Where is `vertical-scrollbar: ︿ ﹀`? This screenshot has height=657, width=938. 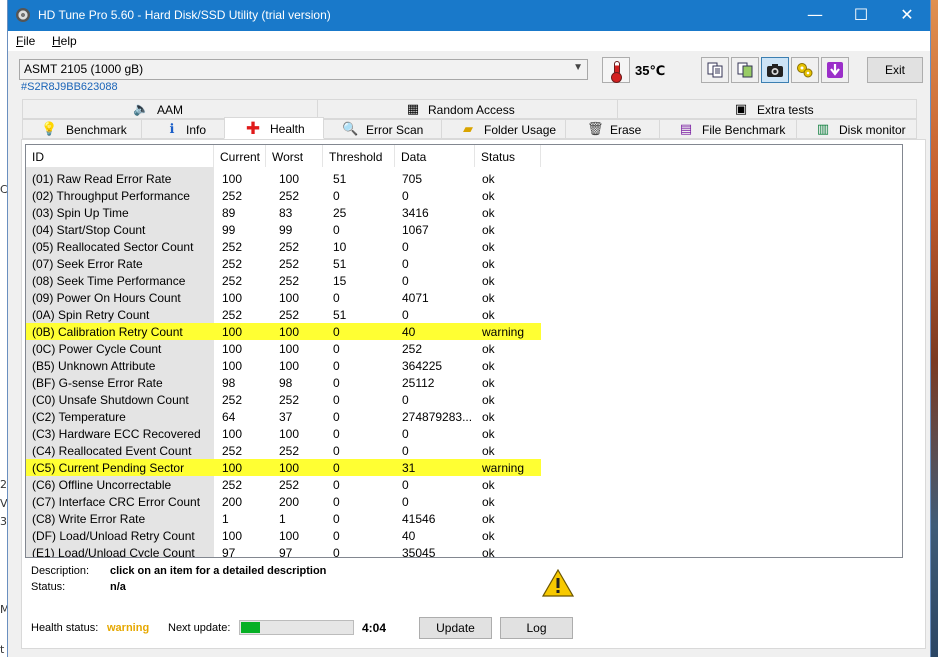 vertical-scrollbar: ︿ ﹀ is located at coordinates (902, 351).